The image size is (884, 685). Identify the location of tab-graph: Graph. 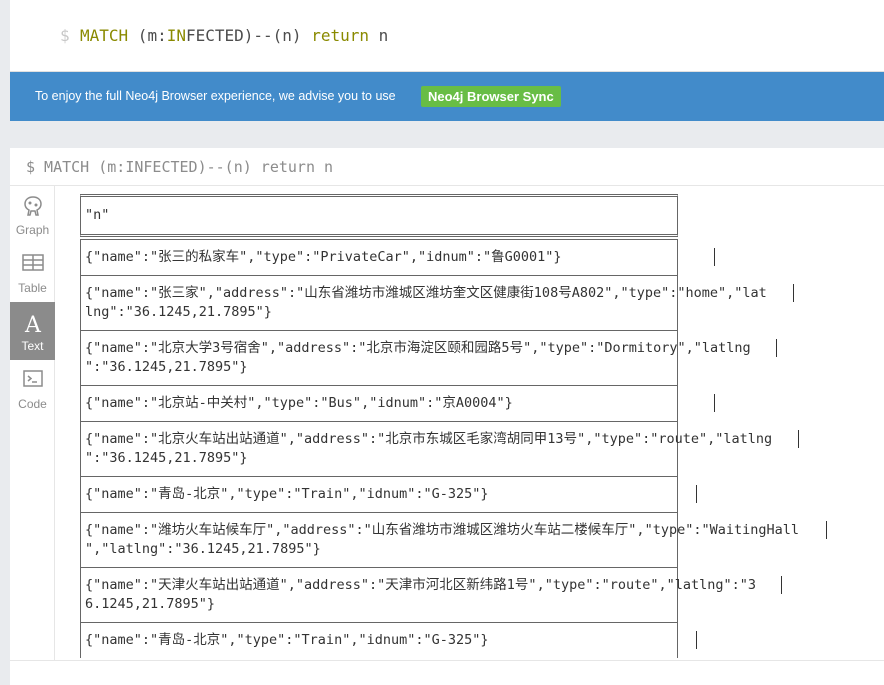
(32, 215).